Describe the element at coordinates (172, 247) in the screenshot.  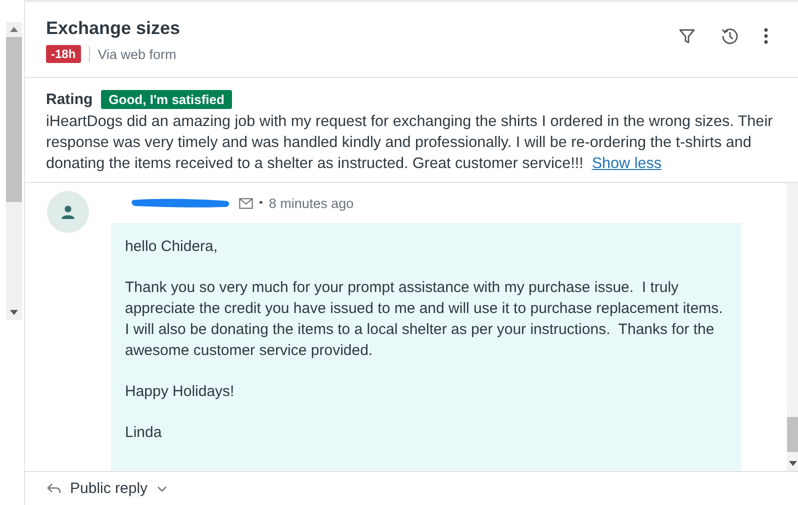
I see `message-paragraph: hello Chidera,` at that location.